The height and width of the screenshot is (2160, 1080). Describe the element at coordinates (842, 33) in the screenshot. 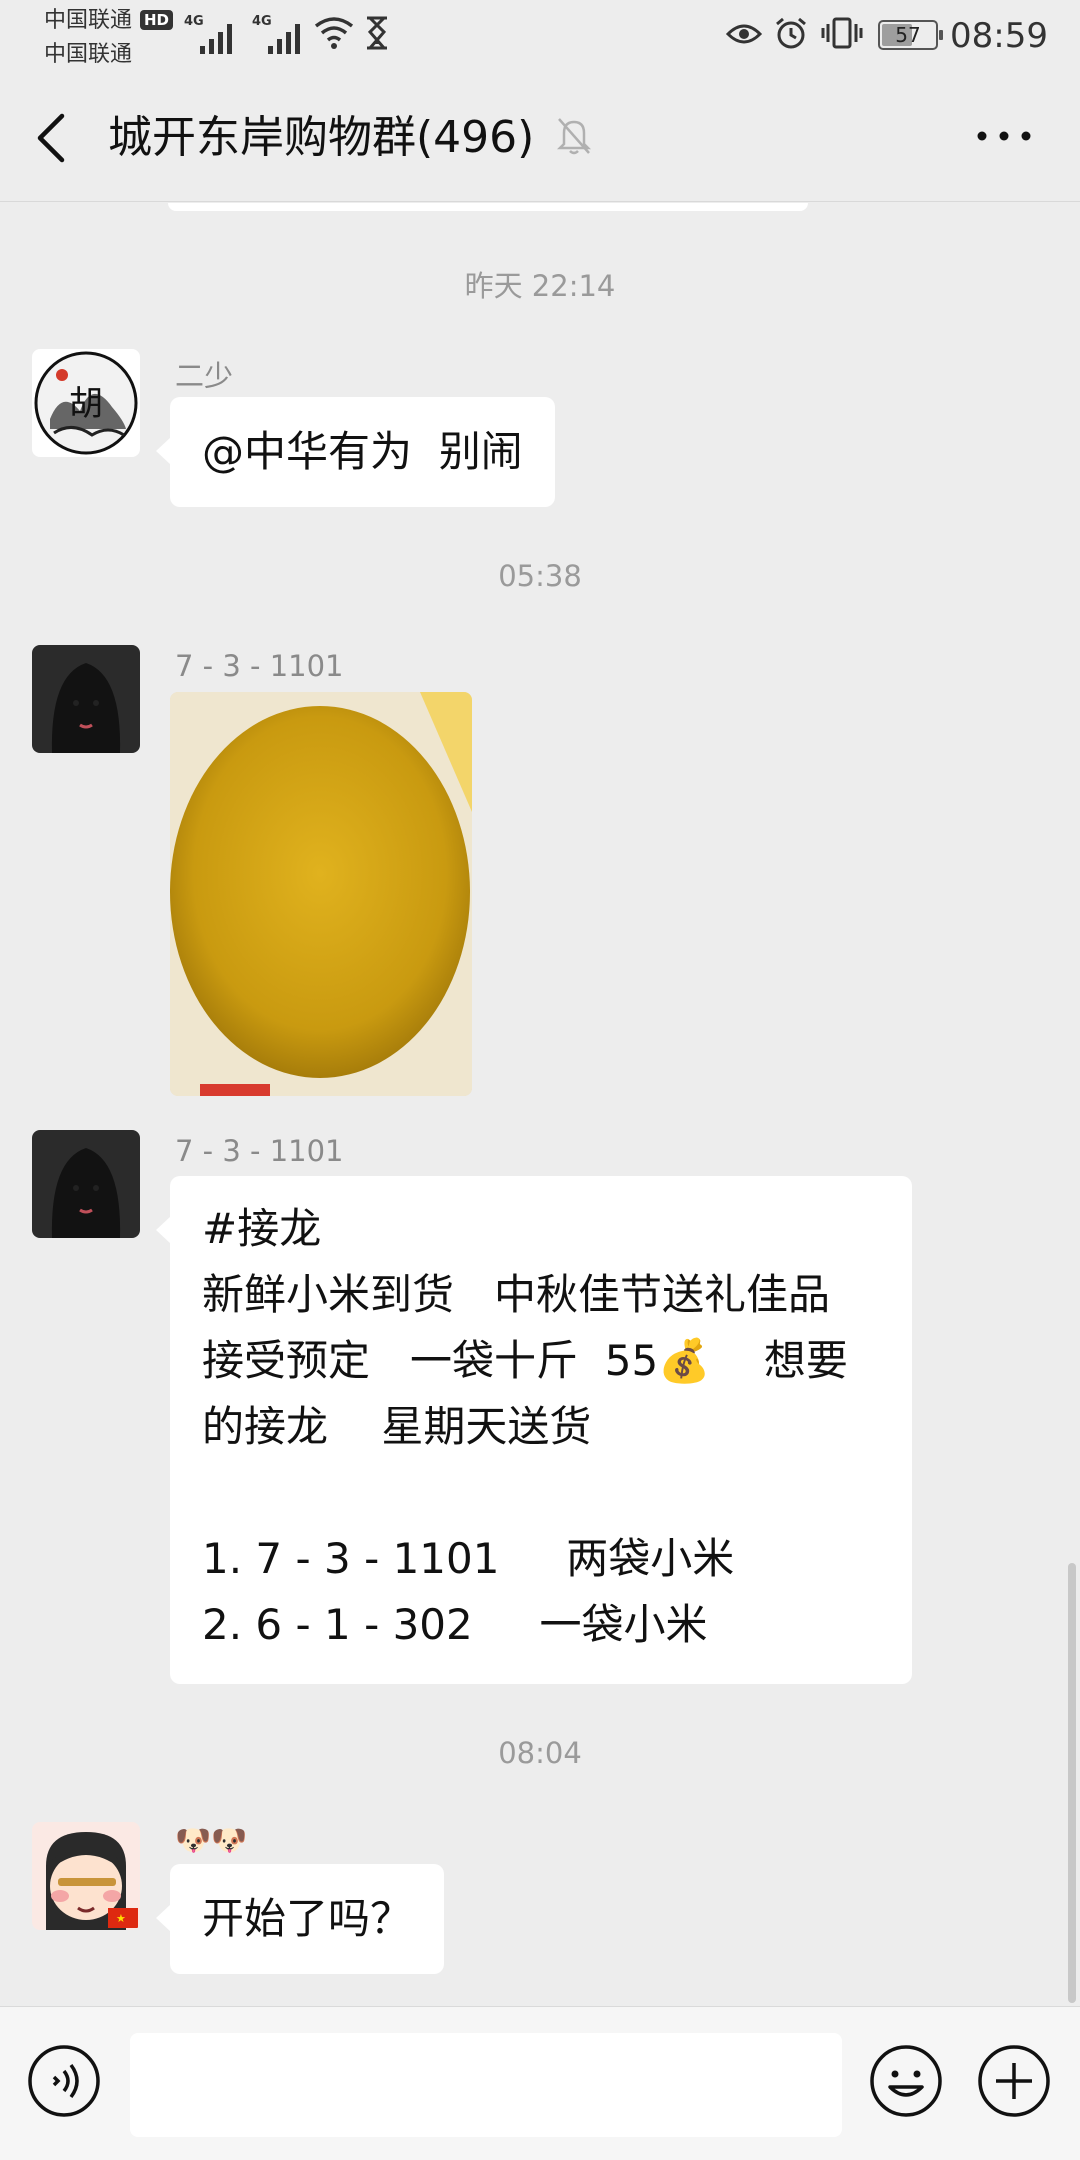

I see `vibrate-icon` at that location.